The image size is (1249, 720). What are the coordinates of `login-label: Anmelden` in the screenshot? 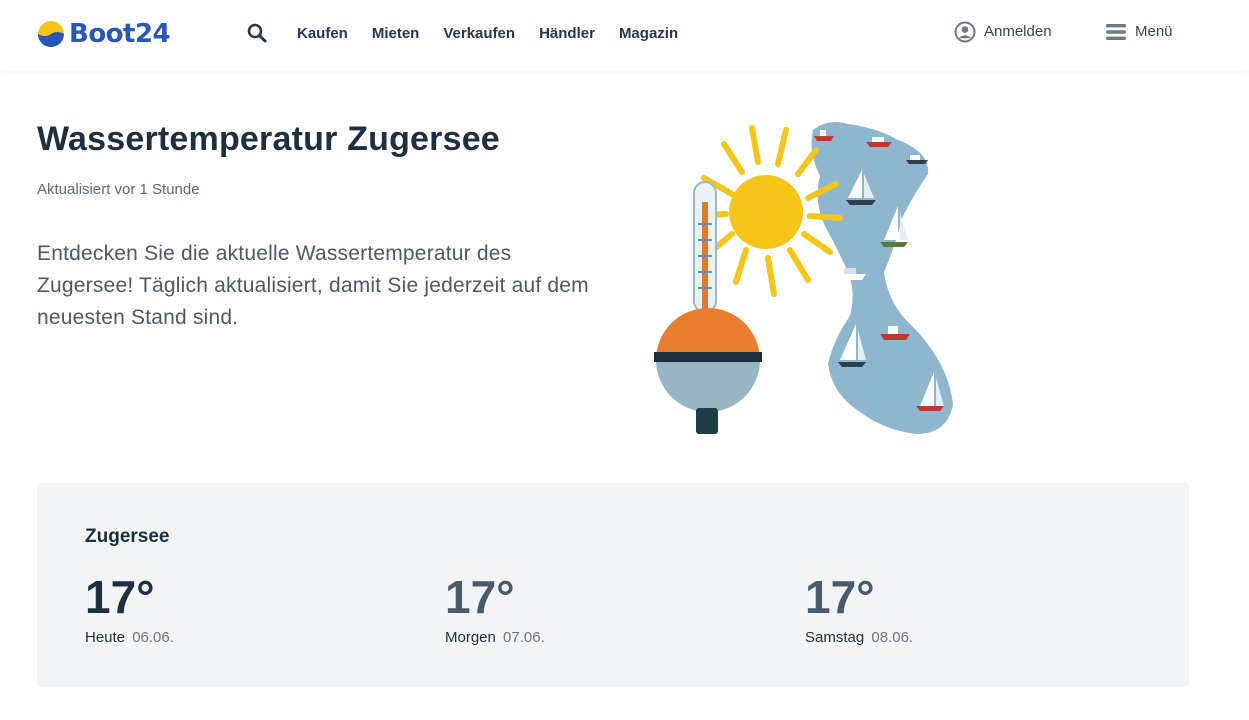 It's located at (1018, 31).